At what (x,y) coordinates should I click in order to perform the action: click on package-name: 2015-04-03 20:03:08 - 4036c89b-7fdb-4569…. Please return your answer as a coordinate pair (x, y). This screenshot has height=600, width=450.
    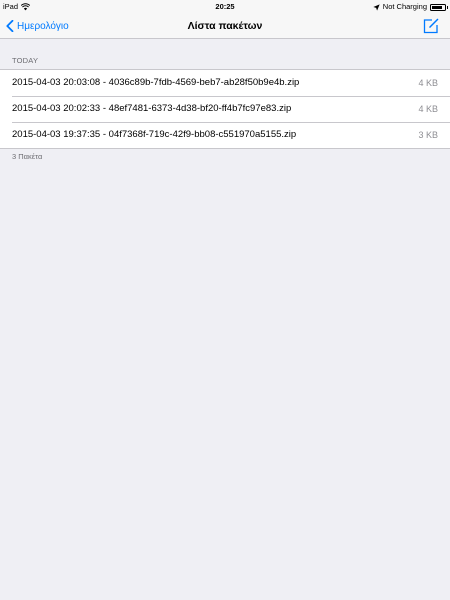
    Looking at the image, I should click on (156, 82).